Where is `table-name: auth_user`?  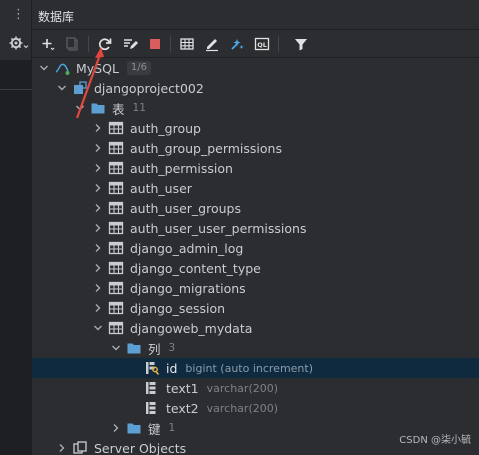 table-name: auth_user is located at coordinates (161, 188).